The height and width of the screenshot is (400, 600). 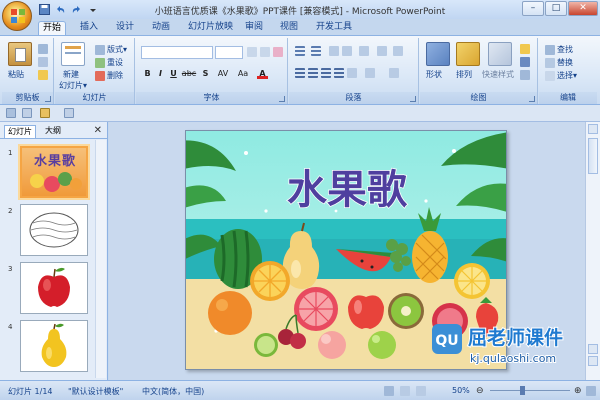 I want to click on editing-group: 查找 替换 选择▾ 编辑, so click(x=568, y=71).